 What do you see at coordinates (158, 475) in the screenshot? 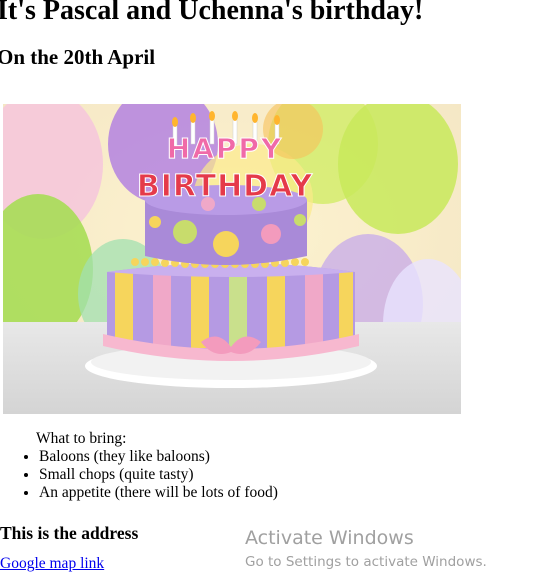
I see `list-item: Small chops (quite tasty)` at bounding box center [158, 475].